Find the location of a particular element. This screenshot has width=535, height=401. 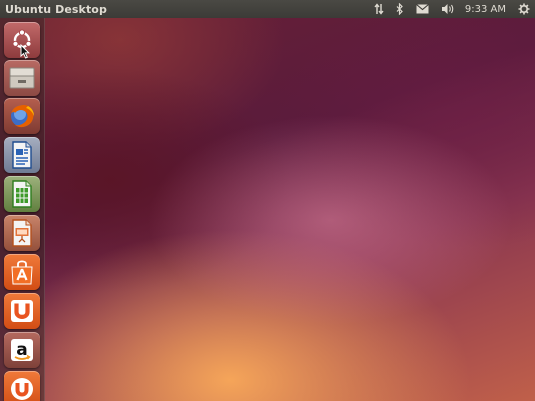

gear-icon is located at coordinates (524, 9).